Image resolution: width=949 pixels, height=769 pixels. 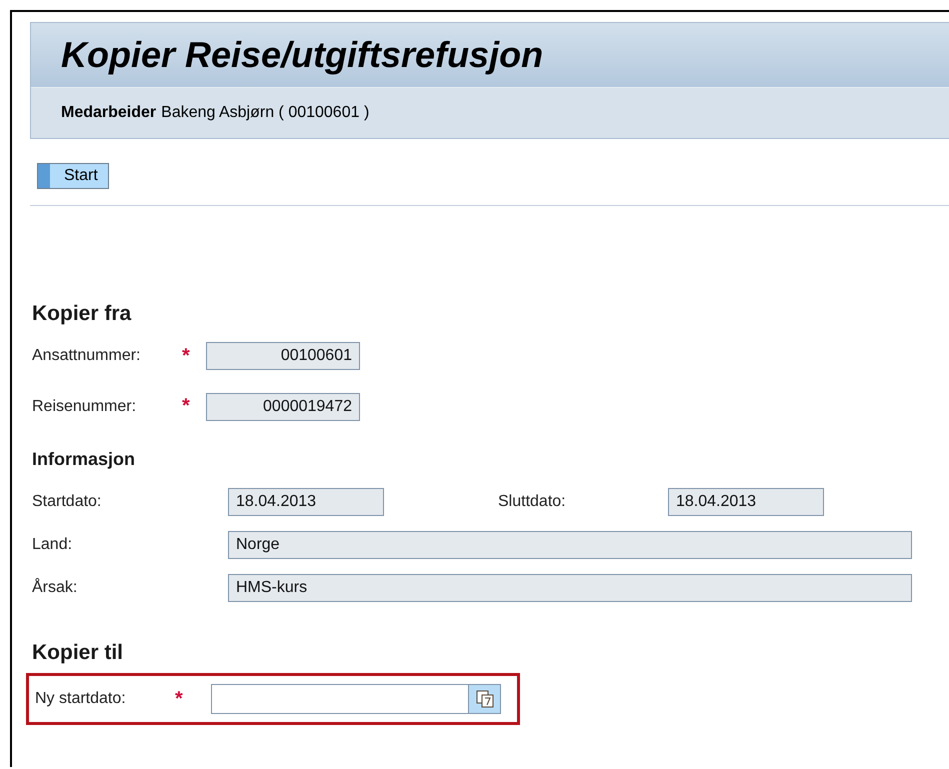 I want to click on start-button: Start, so click(x=73, y=176).